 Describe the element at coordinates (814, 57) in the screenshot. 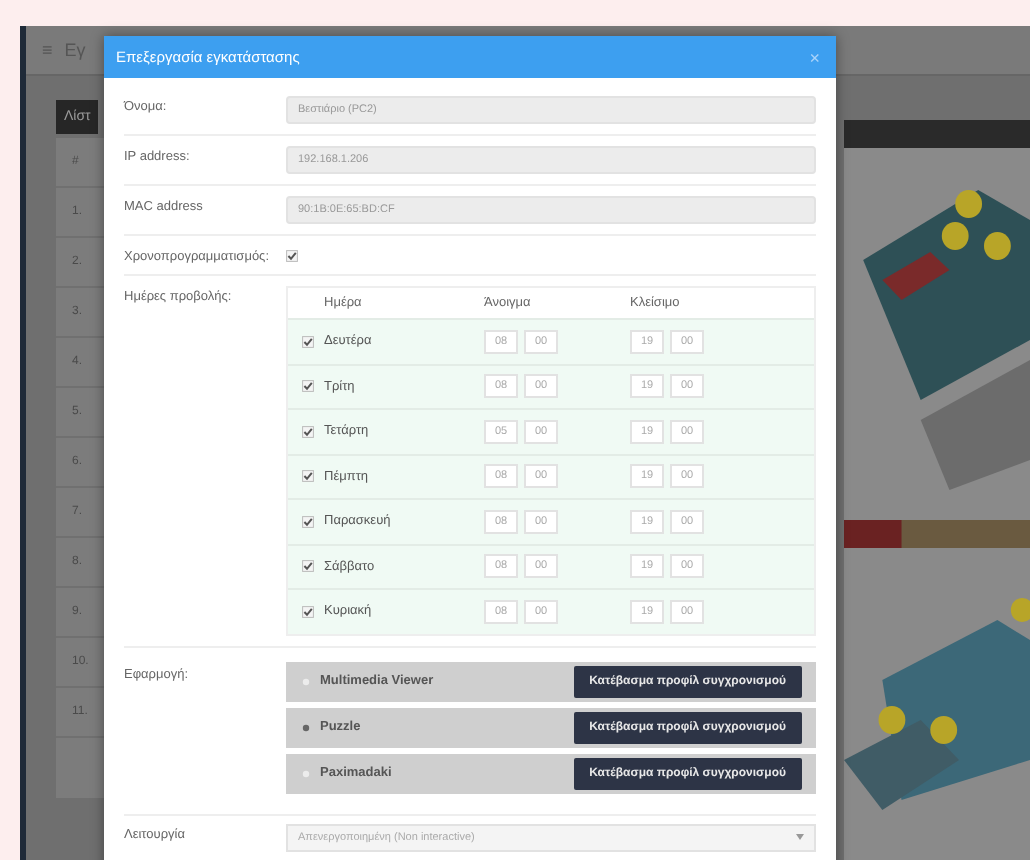

I see `close-button: ×` at that location.